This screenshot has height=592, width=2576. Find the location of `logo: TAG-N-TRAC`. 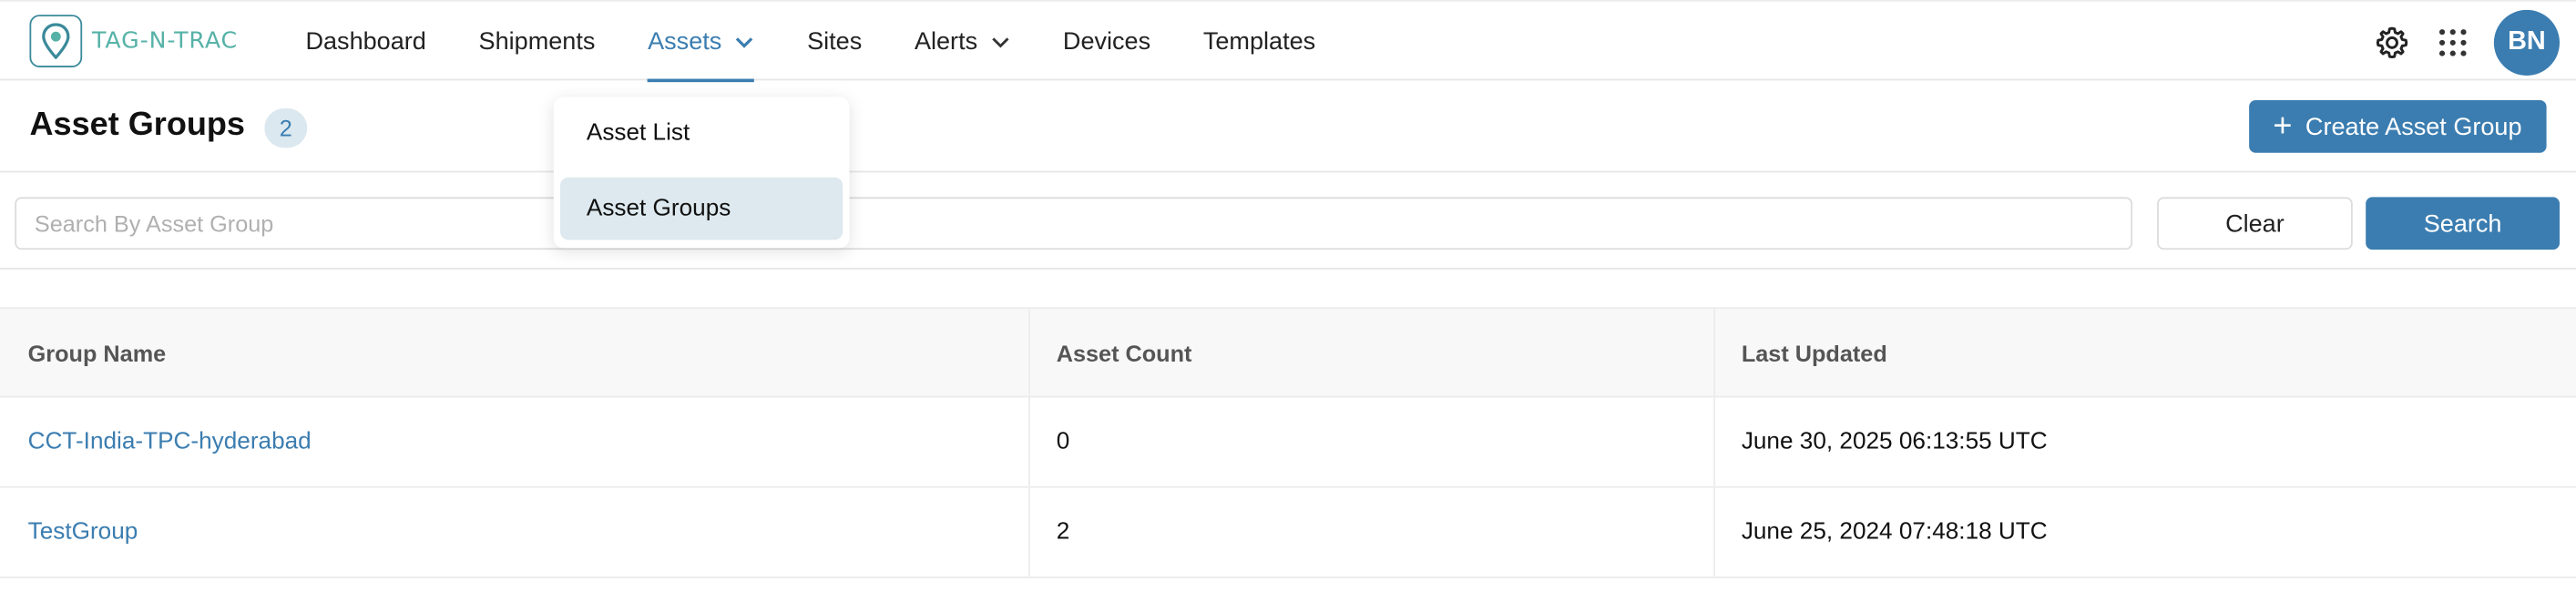

logo: TAG-N-TRAC is located at coordinates (133, 41).